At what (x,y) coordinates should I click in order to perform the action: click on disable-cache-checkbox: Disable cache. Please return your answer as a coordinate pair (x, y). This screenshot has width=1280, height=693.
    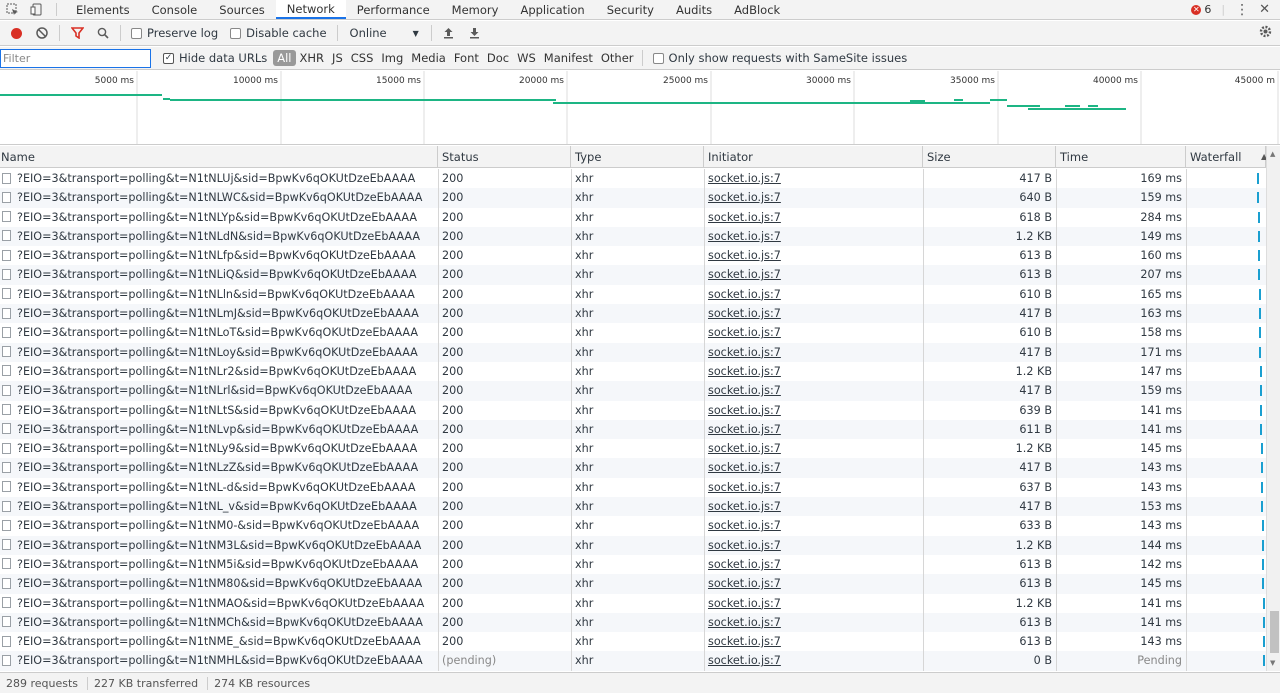
    Looking at the image, I should click on (278, 33).